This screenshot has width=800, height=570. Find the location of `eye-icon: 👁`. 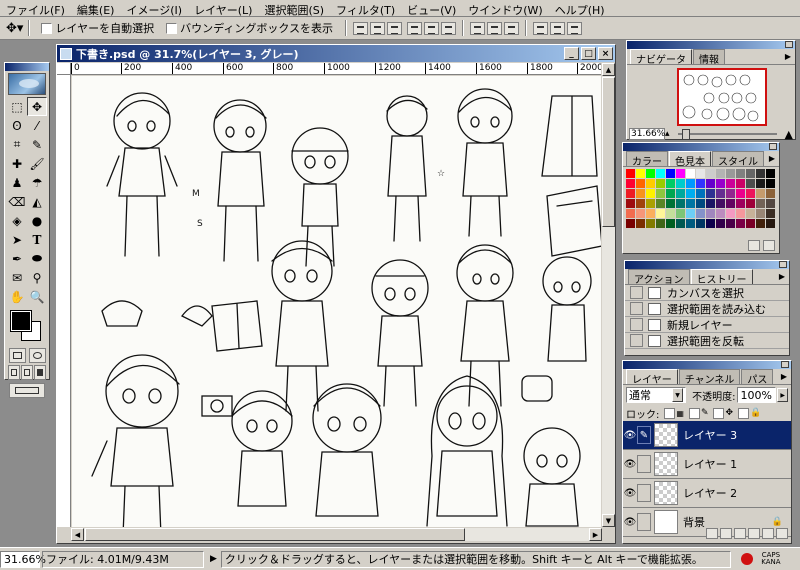

eye-icon: 👁 is located at coordinates (630, 493).